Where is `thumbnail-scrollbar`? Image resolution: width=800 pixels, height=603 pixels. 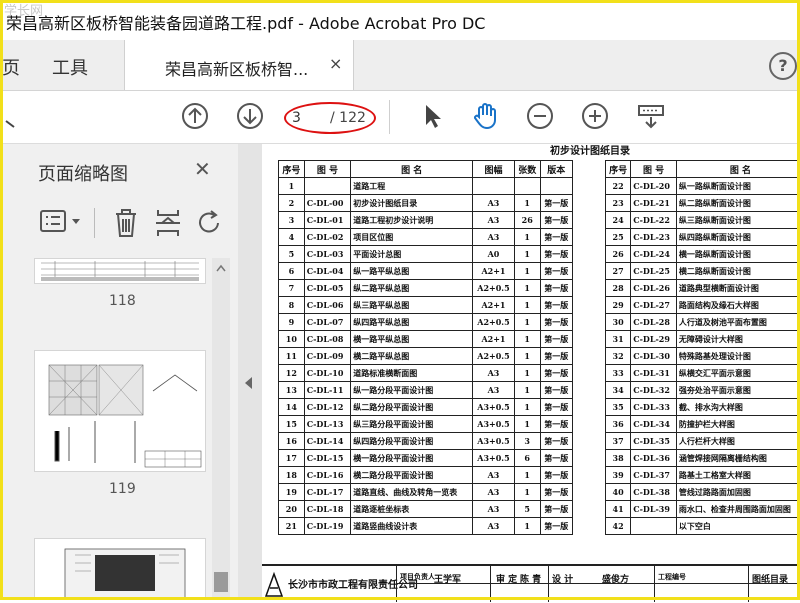
thumbnail-scrollbar is located at coordinates (221, 429).